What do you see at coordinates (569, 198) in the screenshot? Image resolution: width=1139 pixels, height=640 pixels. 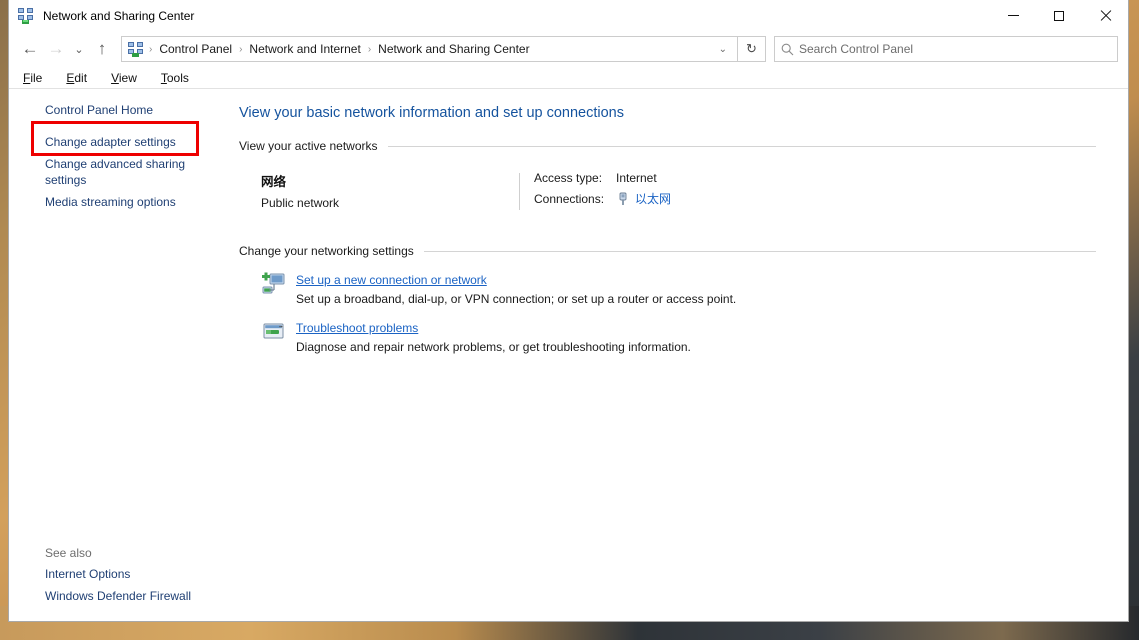 I see `connections-label: Connections:` at bounding box center [569, 198].